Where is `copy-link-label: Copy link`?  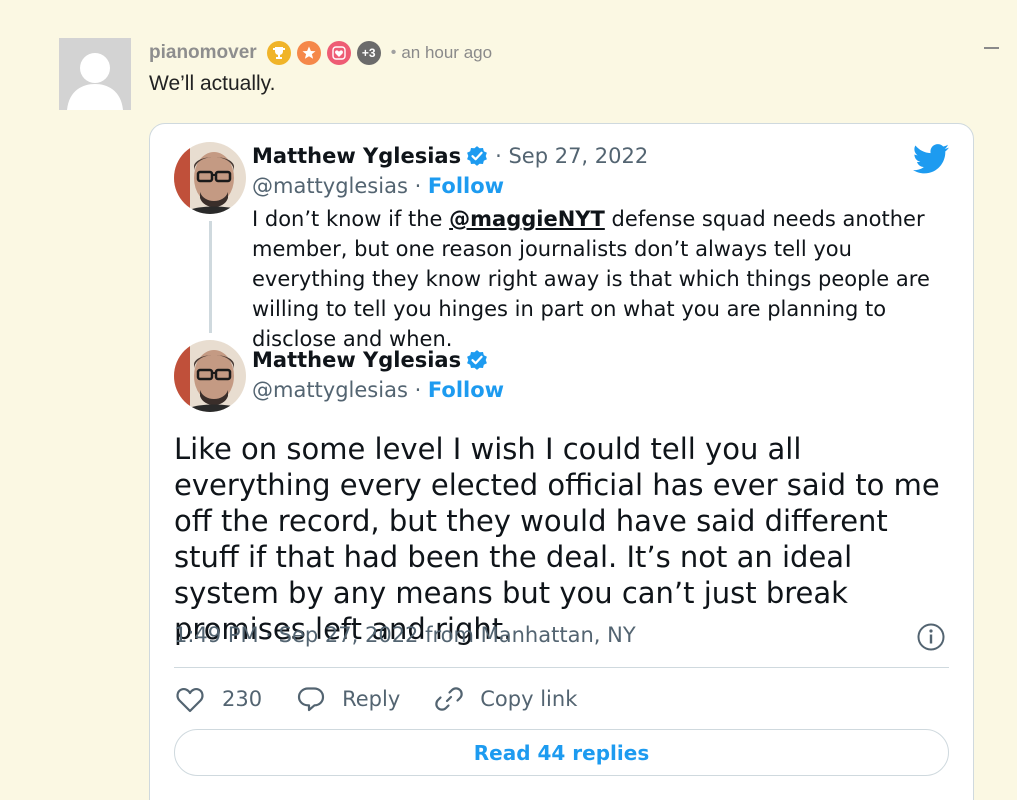
copy-link-label: Copy link is located at coordinates (529, 699).